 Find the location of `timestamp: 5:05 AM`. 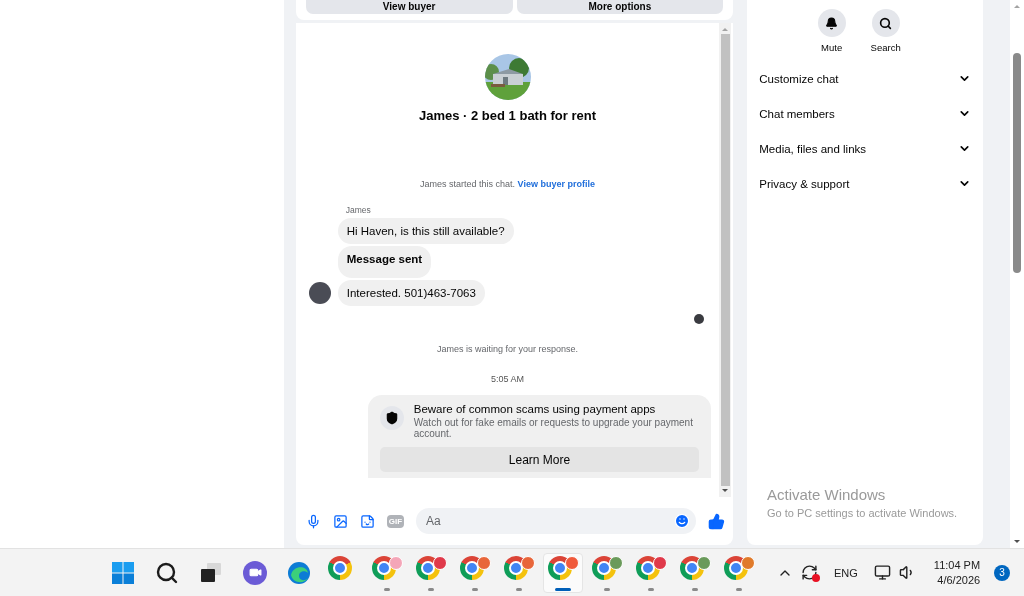

timestamp: 5:05 AM is located at coordinates (507, 379).